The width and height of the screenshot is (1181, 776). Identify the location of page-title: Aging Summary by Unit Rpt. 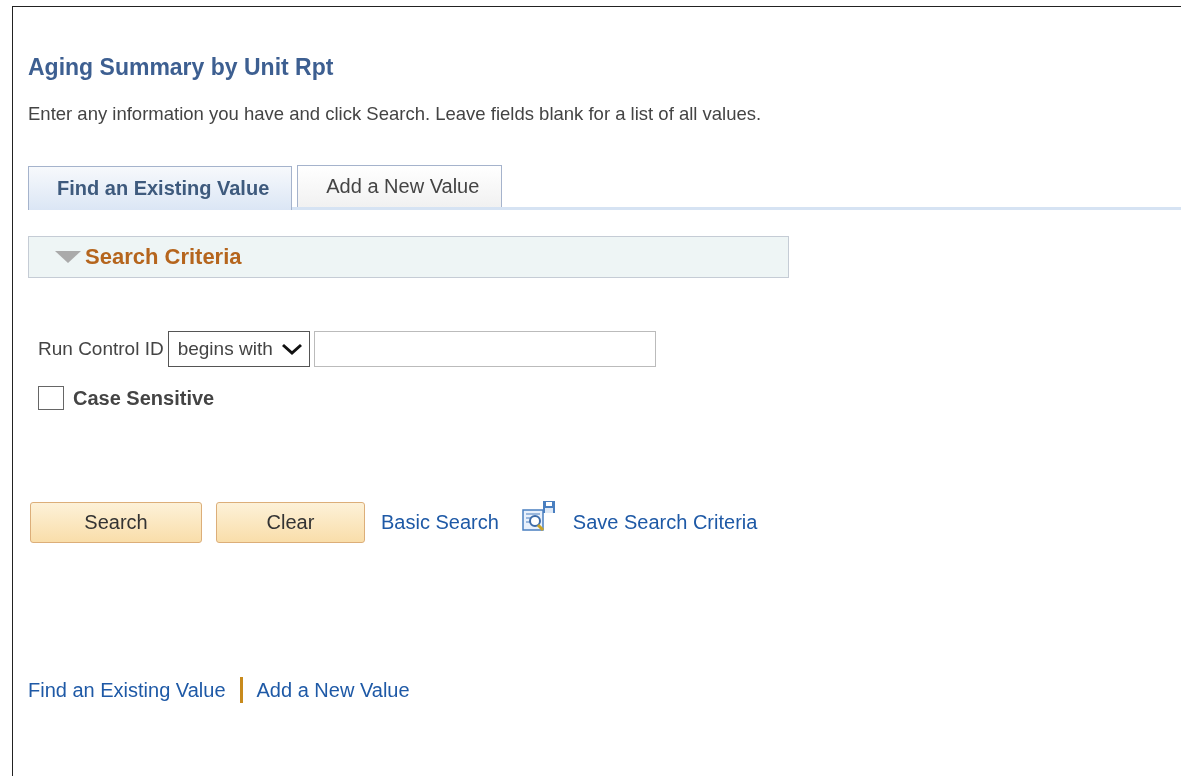
(181, 67).